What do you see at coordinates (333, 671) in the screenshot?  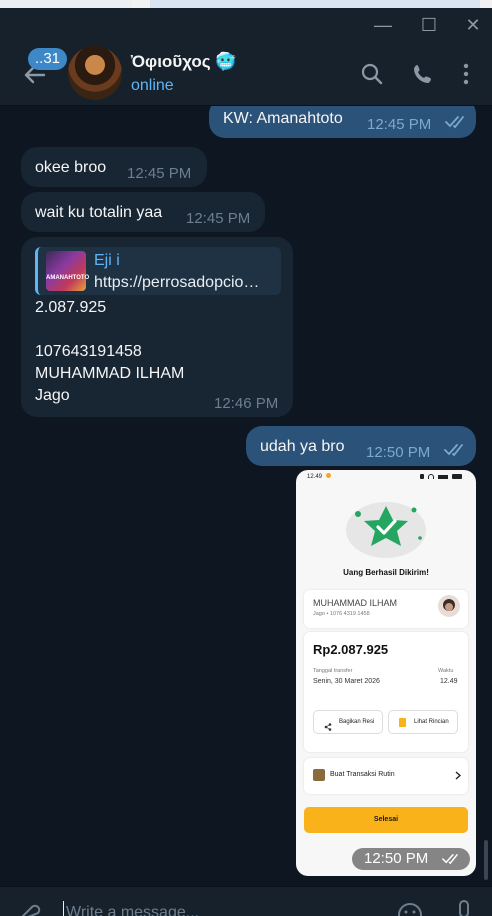 I see `date-label: Tanggal transfer` at bounding box center [333, 671].